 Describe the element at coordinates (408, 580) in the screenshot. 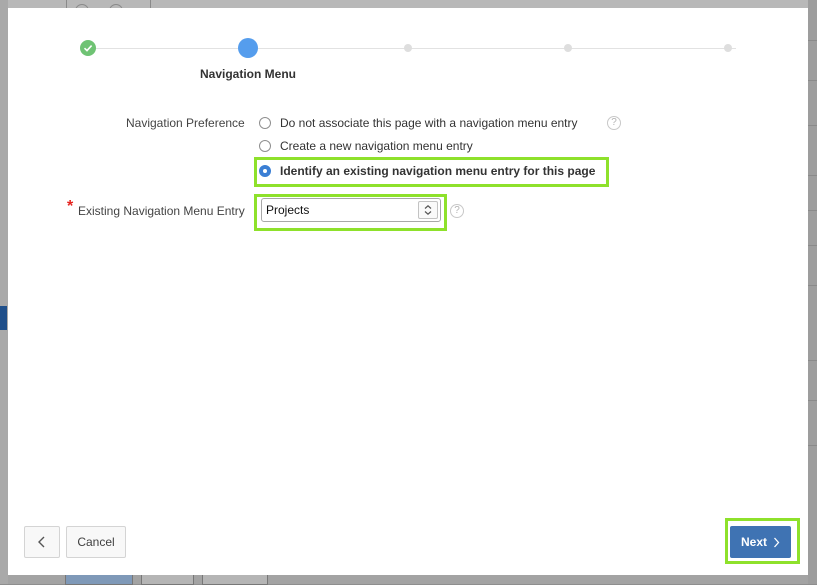

I see `background-bottom-bar` at that location.